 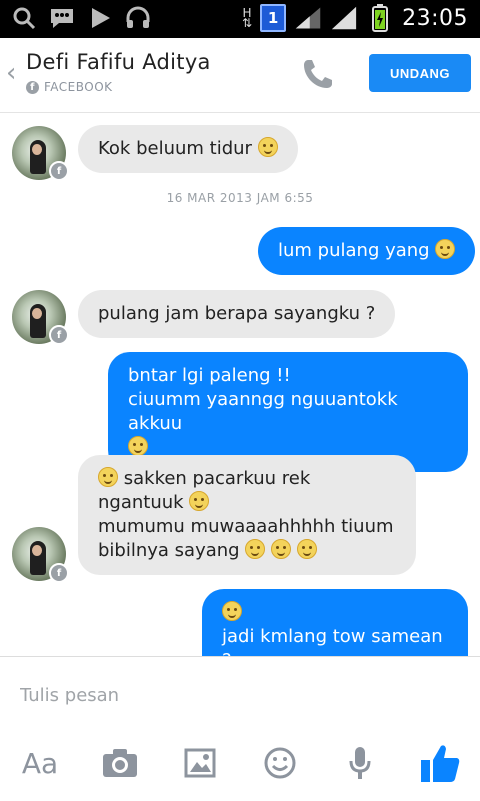 I want to click on message-text: pulang jam berapa sayangku ?, so click(x=237, y=313).